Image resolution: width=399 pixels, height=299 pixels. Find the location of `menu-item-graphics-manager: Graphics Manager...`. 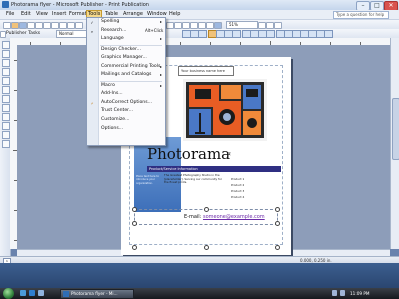

menu-item-graphics-manager: Graphics Manager... is located at coordinates (126, 58).